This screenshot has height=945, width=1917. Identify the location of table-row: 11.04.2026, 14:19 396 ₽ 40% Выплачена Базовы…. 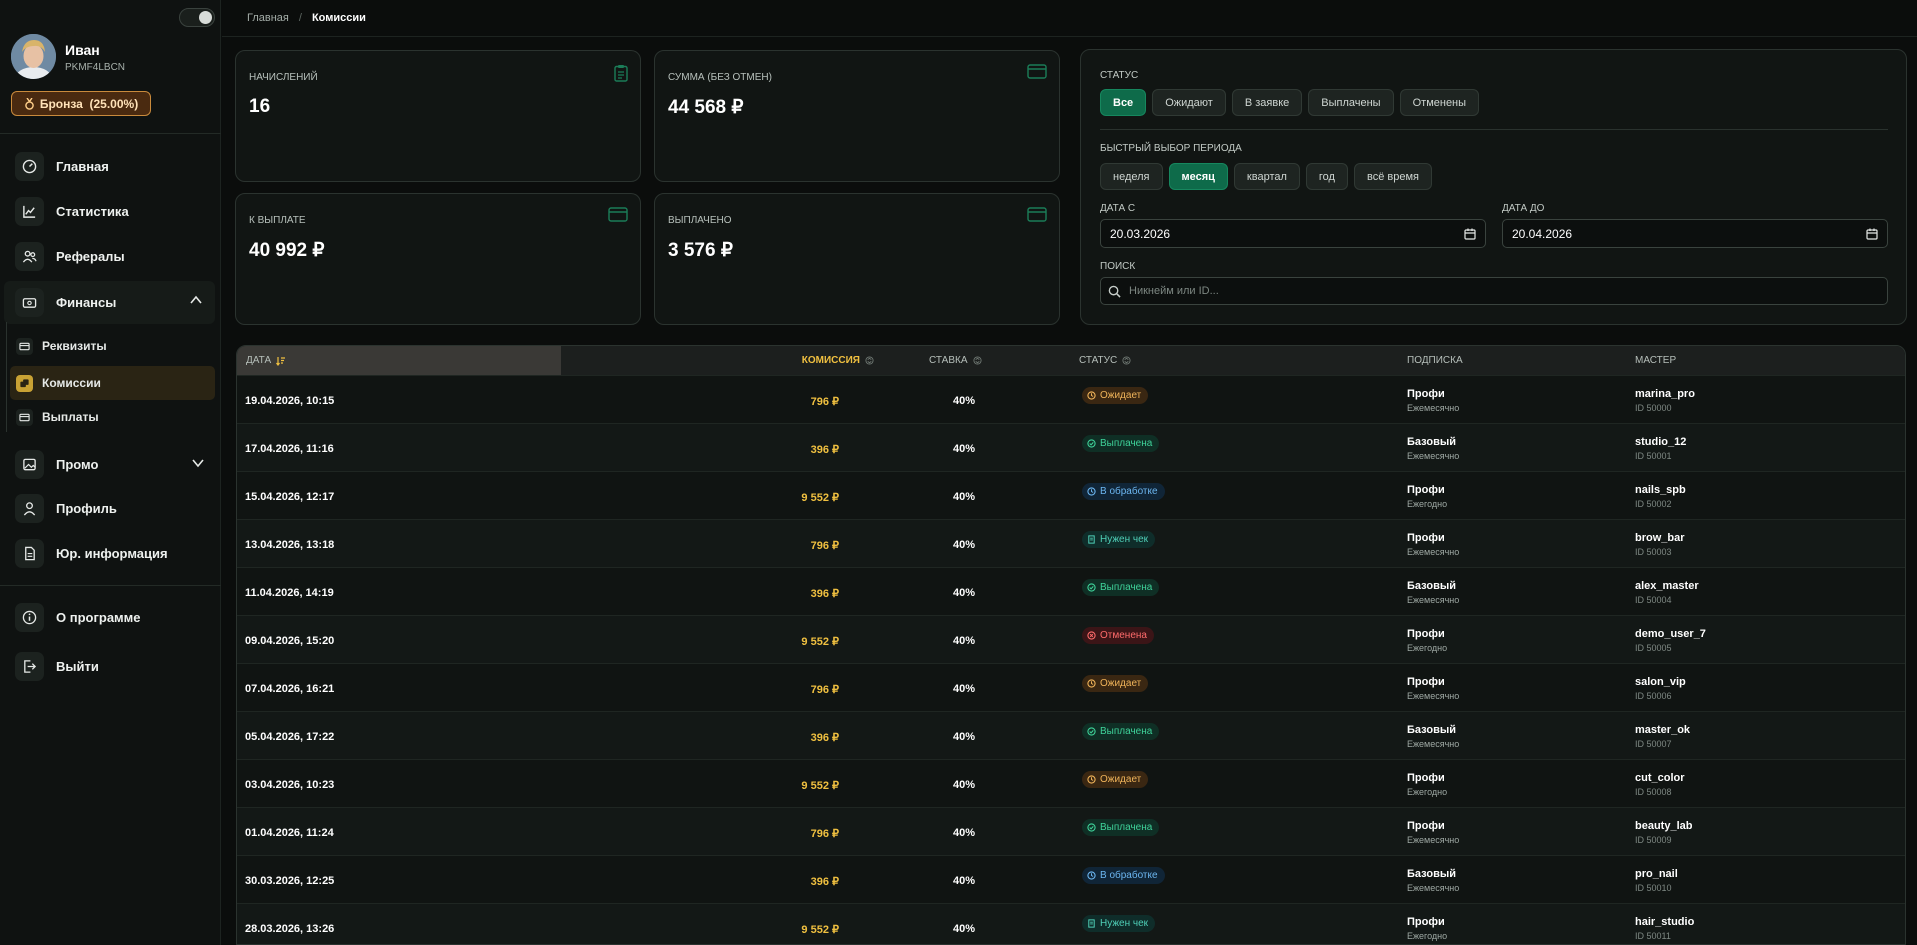
(1071, 591).